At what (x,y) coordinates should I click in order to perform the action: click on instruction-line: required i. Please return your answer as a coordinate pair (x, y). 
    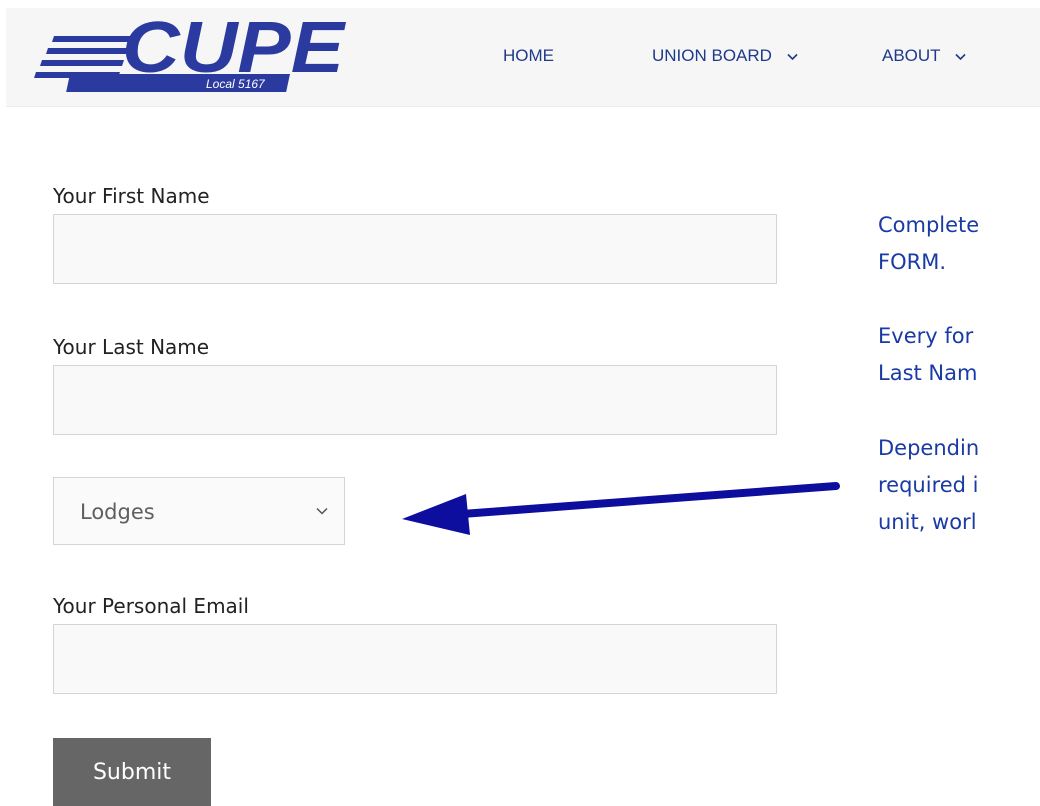
    Looking at the image, I should click on (928, 485).